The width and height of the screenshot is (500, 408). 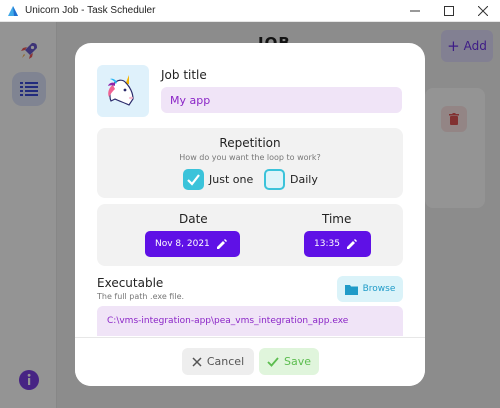 I want to click on just-one-checkbox, so click(x=193, y=179).